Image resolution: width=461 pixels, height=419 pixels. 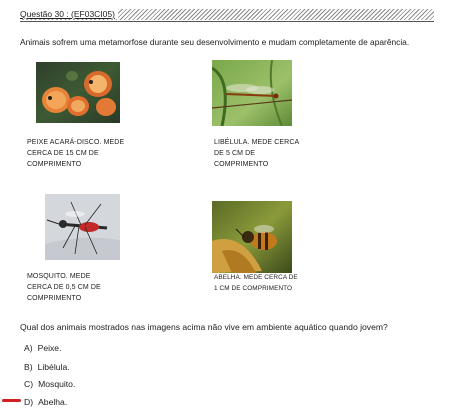 What do you see at coordinates (53, 402) in the screenshot?
I see `option-text: Abelha.` at bounding box center [53, 402].